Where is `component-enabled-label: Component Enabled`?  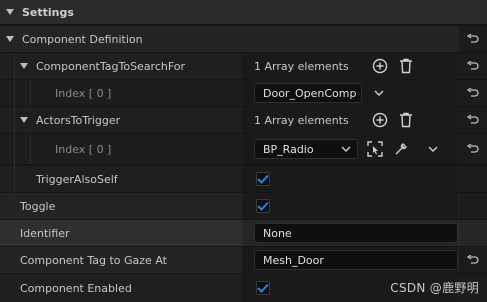 component-enabled-label: Component Enabled is located at coordinates (76, 288).